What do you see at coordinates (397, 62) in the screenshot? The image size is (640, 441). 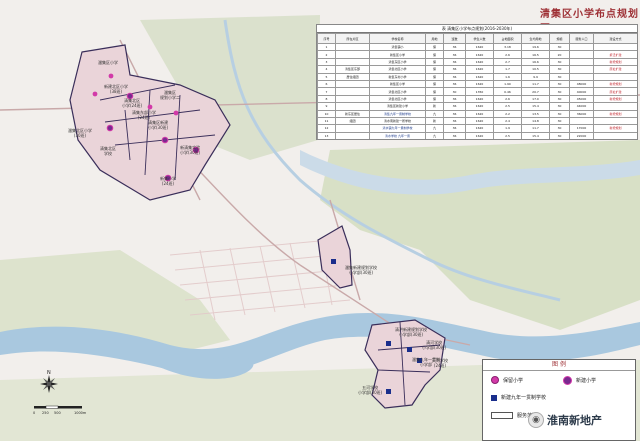 I see `table-cell: 清集东区小学` at bounding box center [397, 62].